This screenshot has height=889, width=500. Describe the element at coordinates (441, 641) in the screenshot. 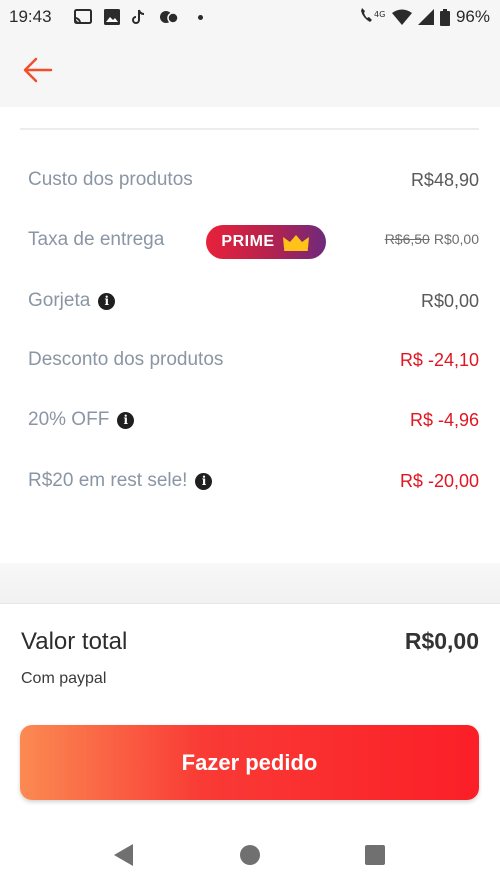

I see `total-value: R$0,00` at that location.